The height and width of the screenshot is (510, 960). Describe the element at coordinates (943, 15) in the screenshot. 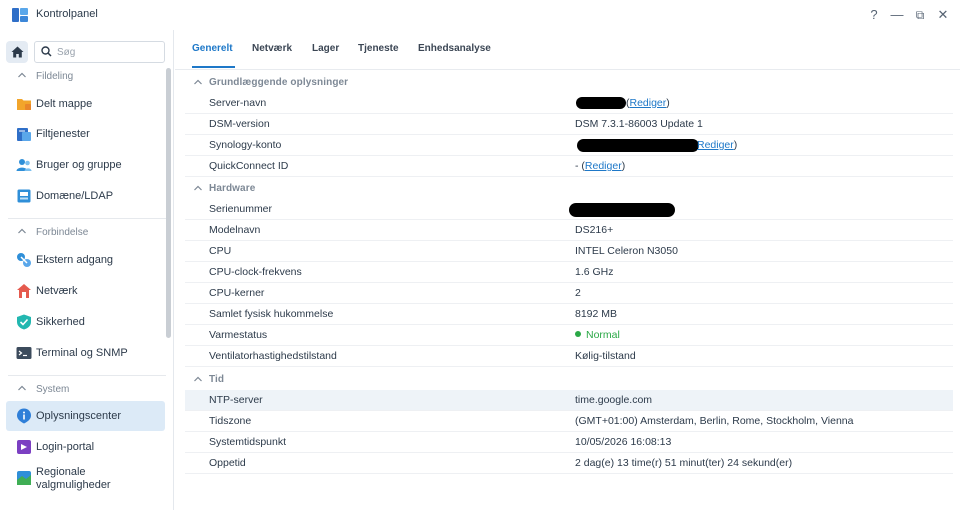

I see `close-icon: ✕` at that location.